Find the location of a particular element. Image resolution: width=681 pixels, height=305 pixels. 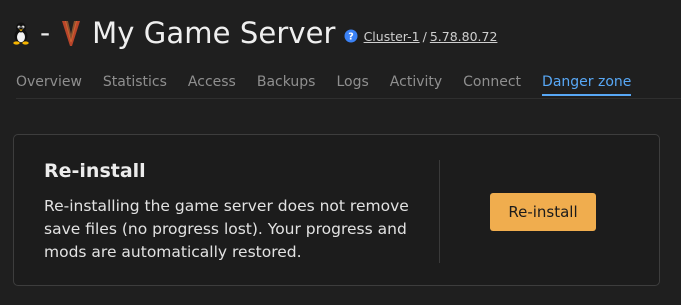

tab-logs: Logs is located at coordinates (352, 83).